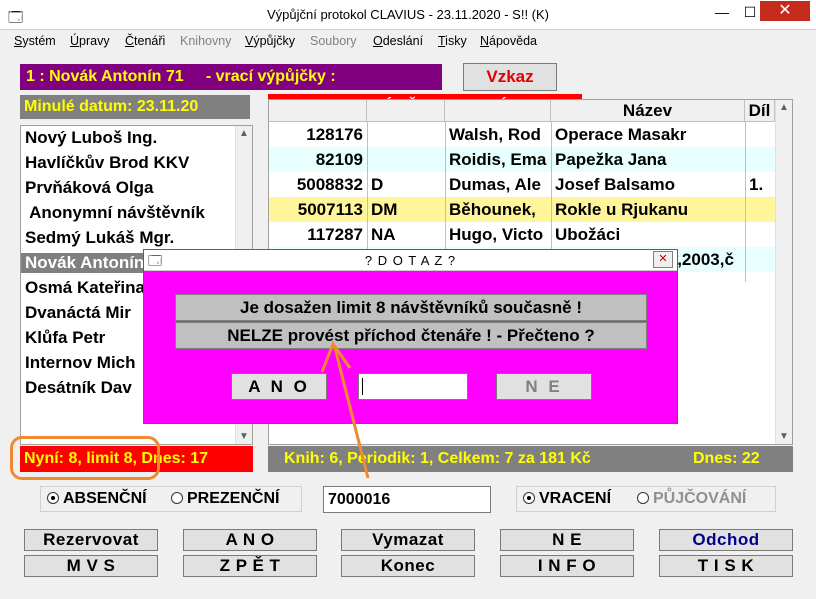  I want to click on loan-type-group: ABSENČNÍ PREZENČNÍ, so click(171, 499).